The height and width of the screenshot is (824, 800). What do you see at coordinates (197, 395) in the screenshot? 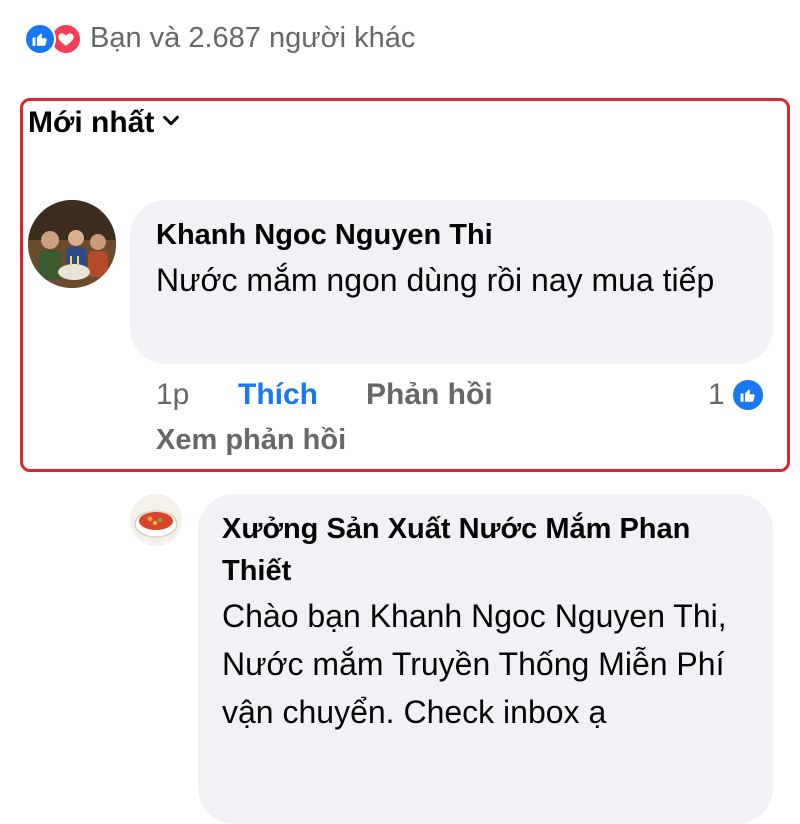
I see `comment-time: 1p` at bounding box center [197, 395].